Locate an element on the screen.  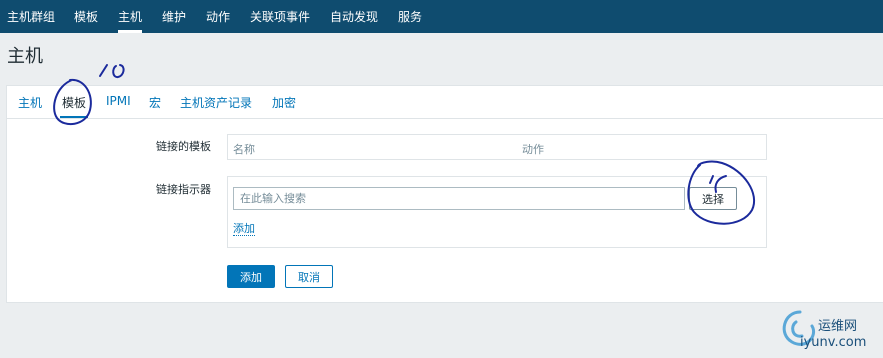
tab-ipmi: IPMI is located at coordinates (118, 101).